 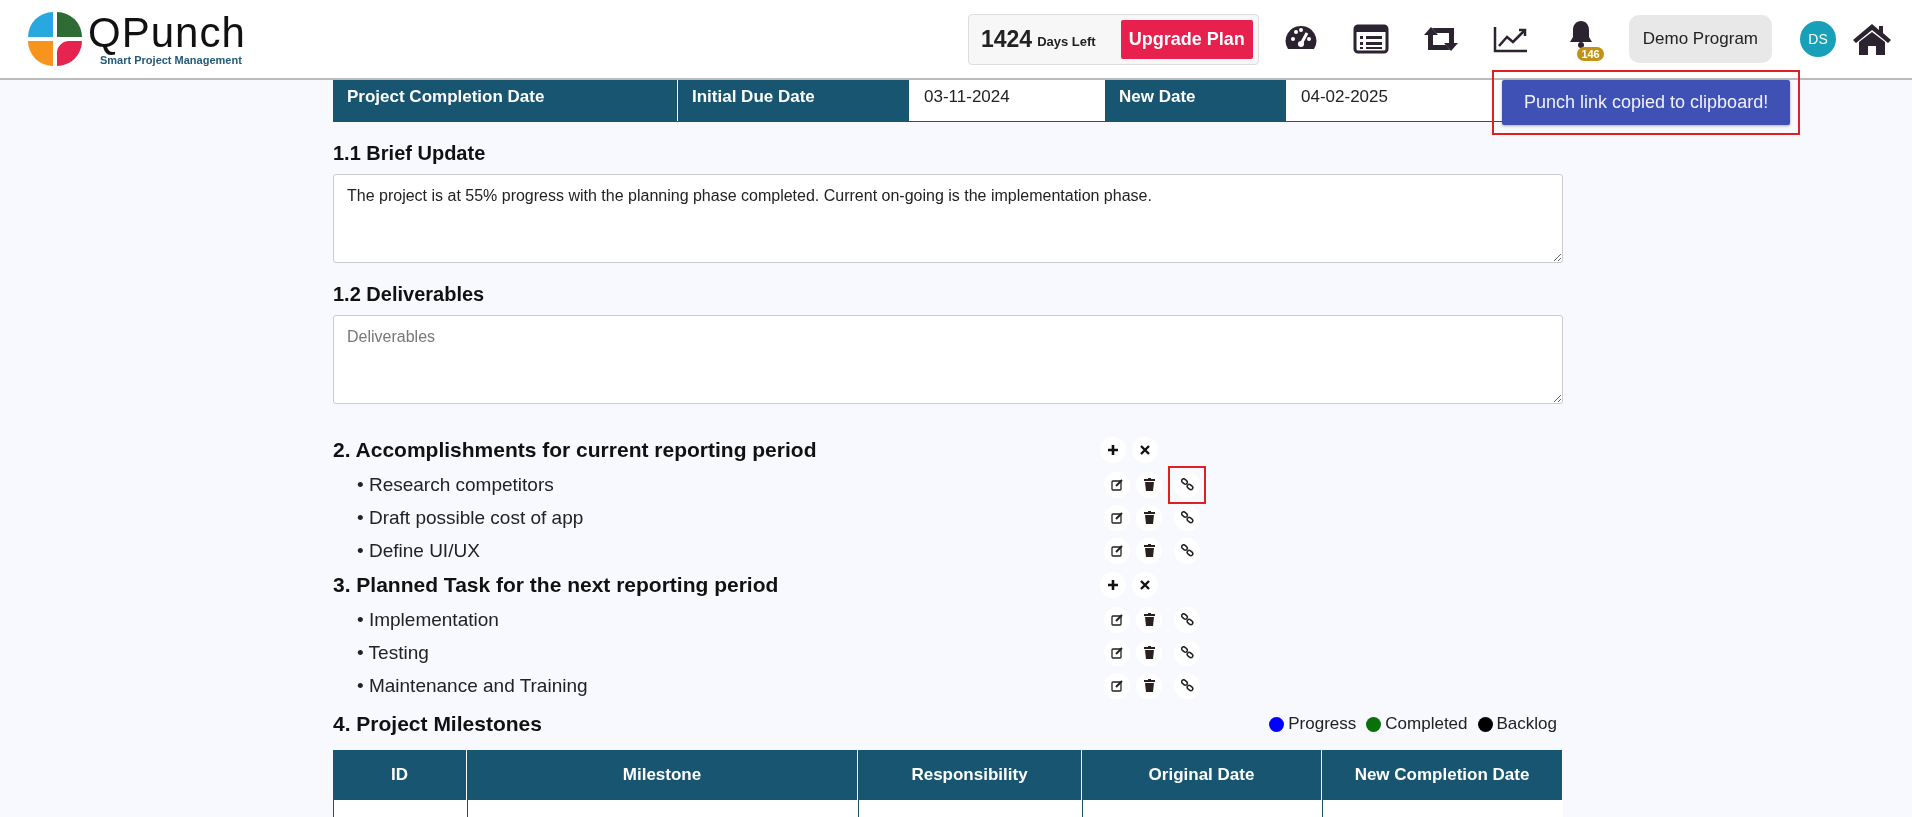 What do you see at coordinates (1526, 724) in the screenshot?
I see `legend-label: Backlog` at bounding box center [1526, 724].